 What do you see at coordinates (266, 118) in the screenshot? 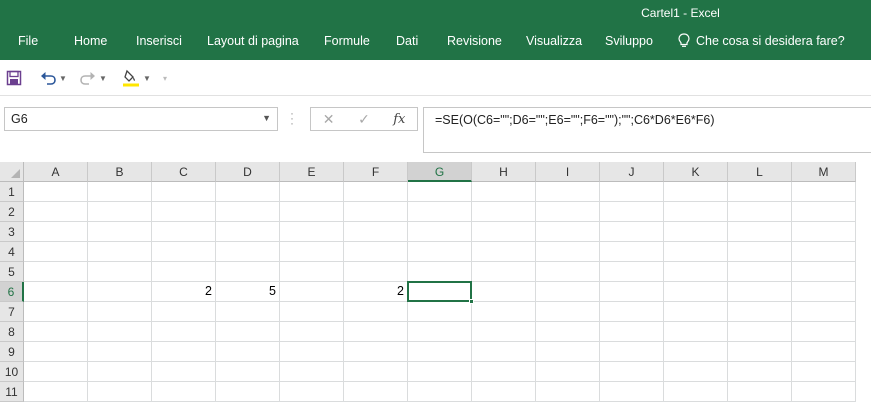
I see `name-box-dropdown-icon: ▼` at bounding box center [266, 118].